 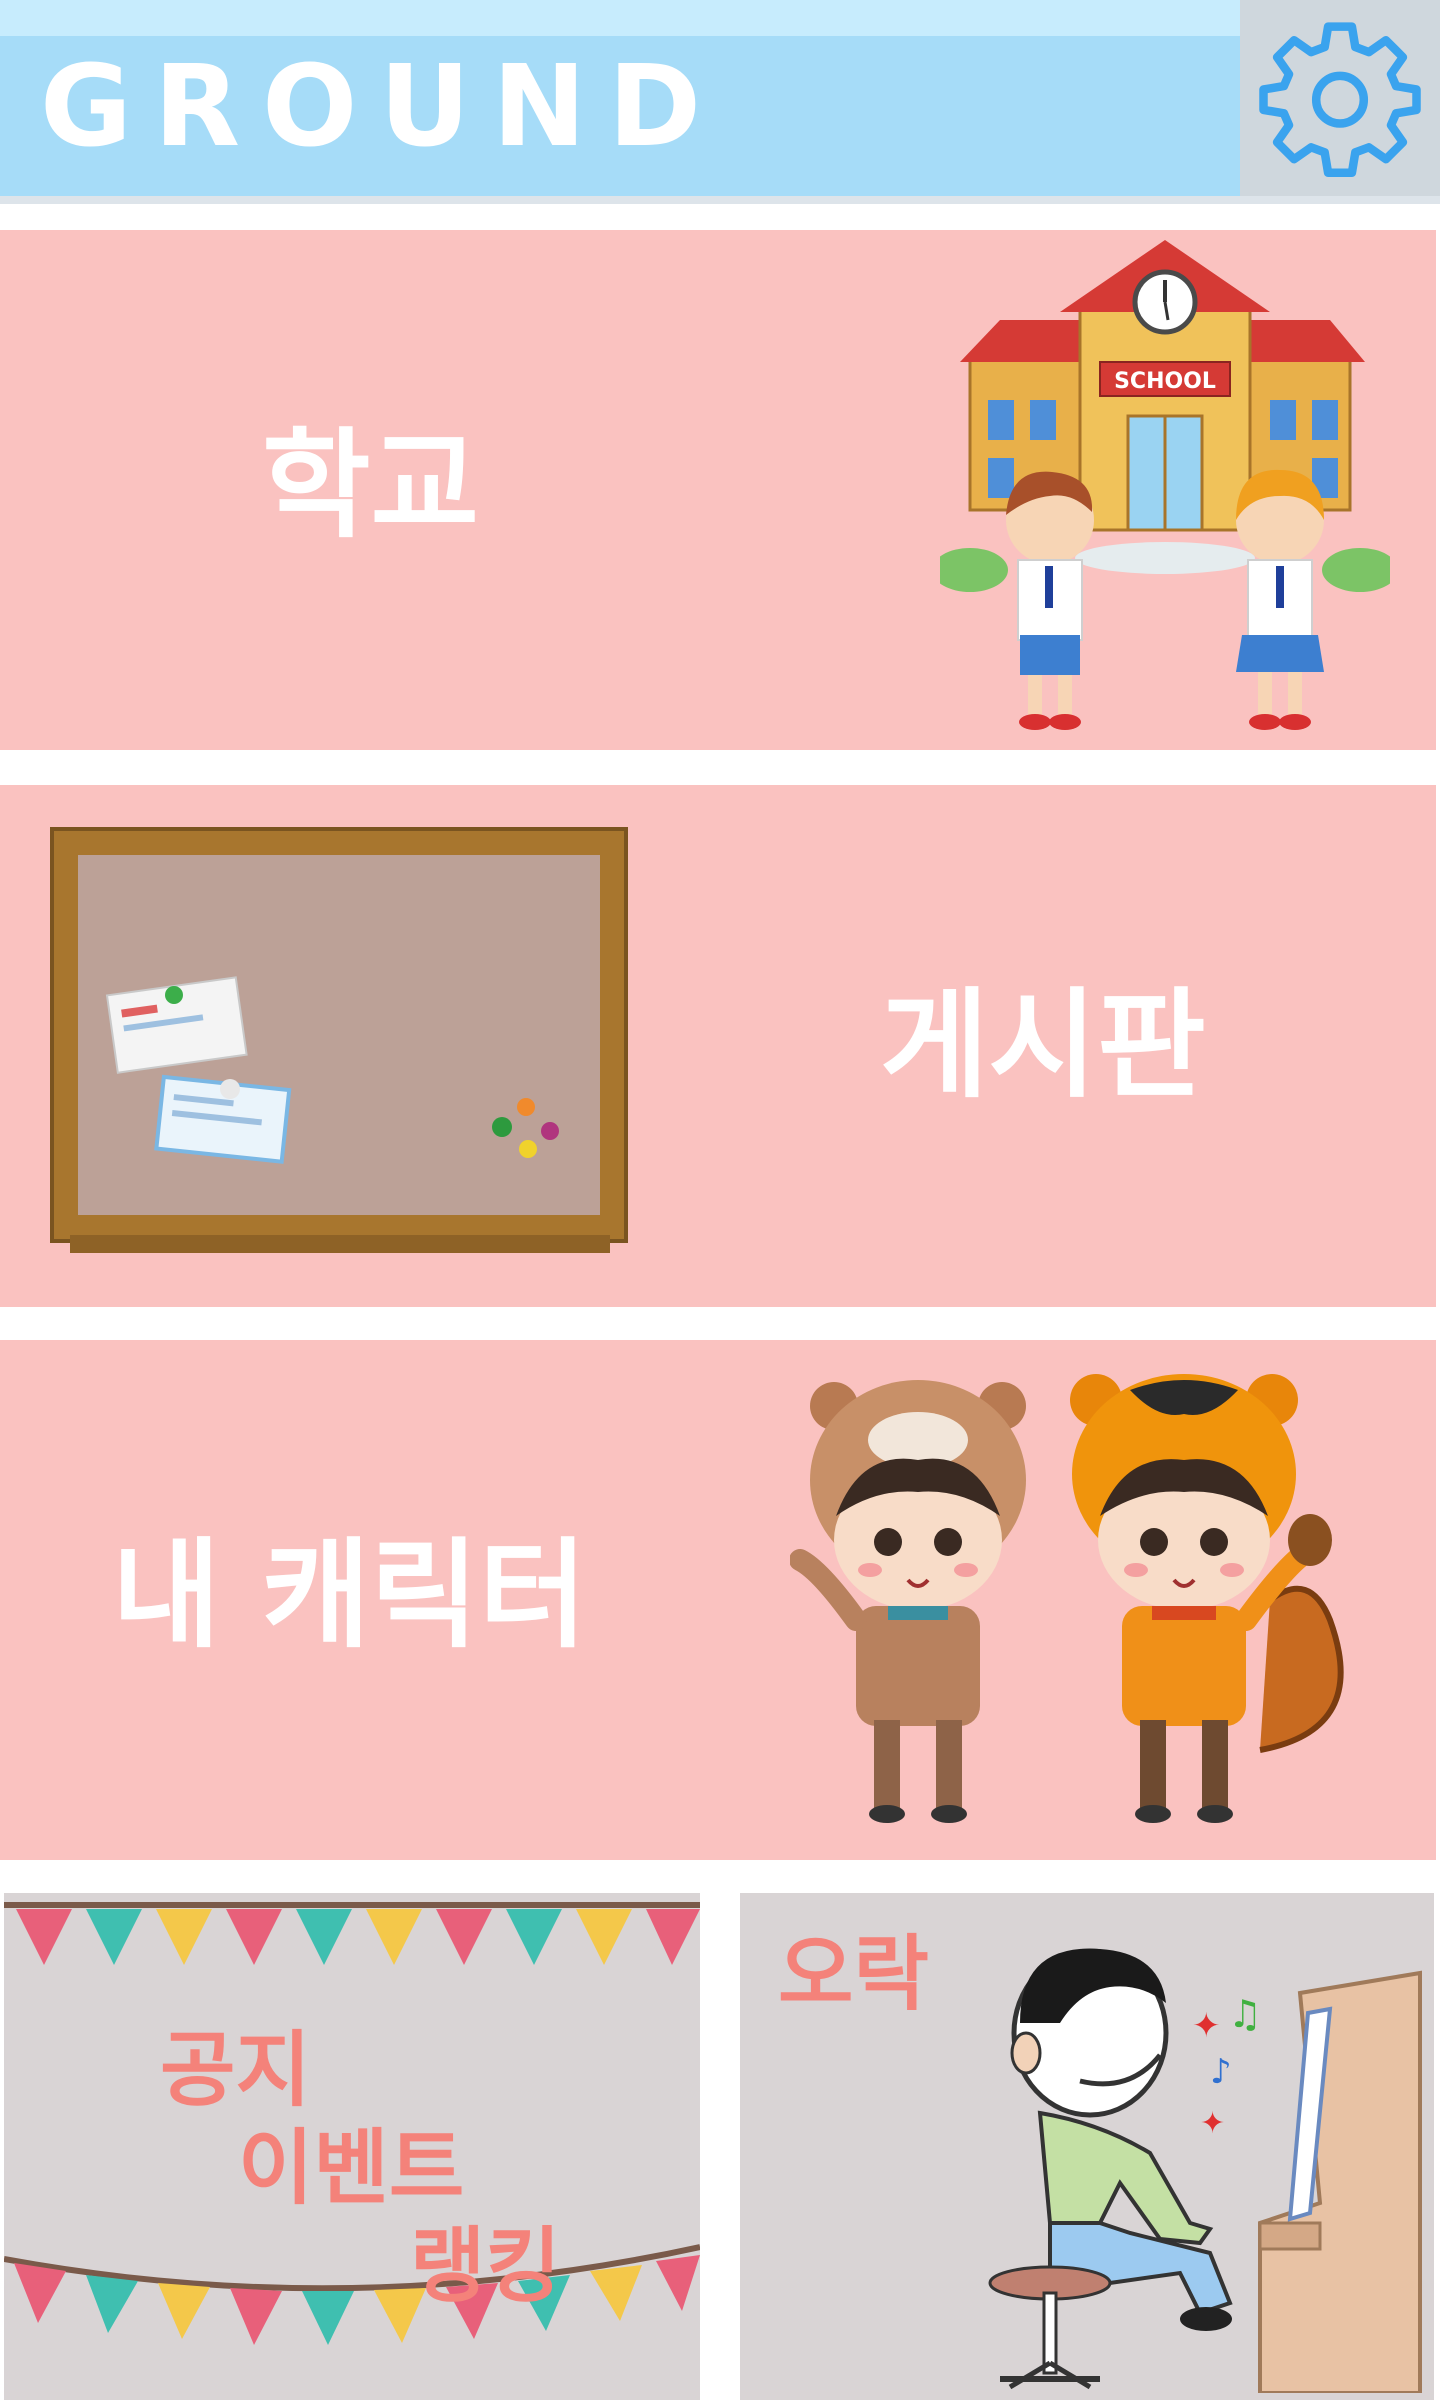 I want to click on menu-card-game: 오락 ✦ ♪ ♫ ✦, so click(x=1087, y=2146).